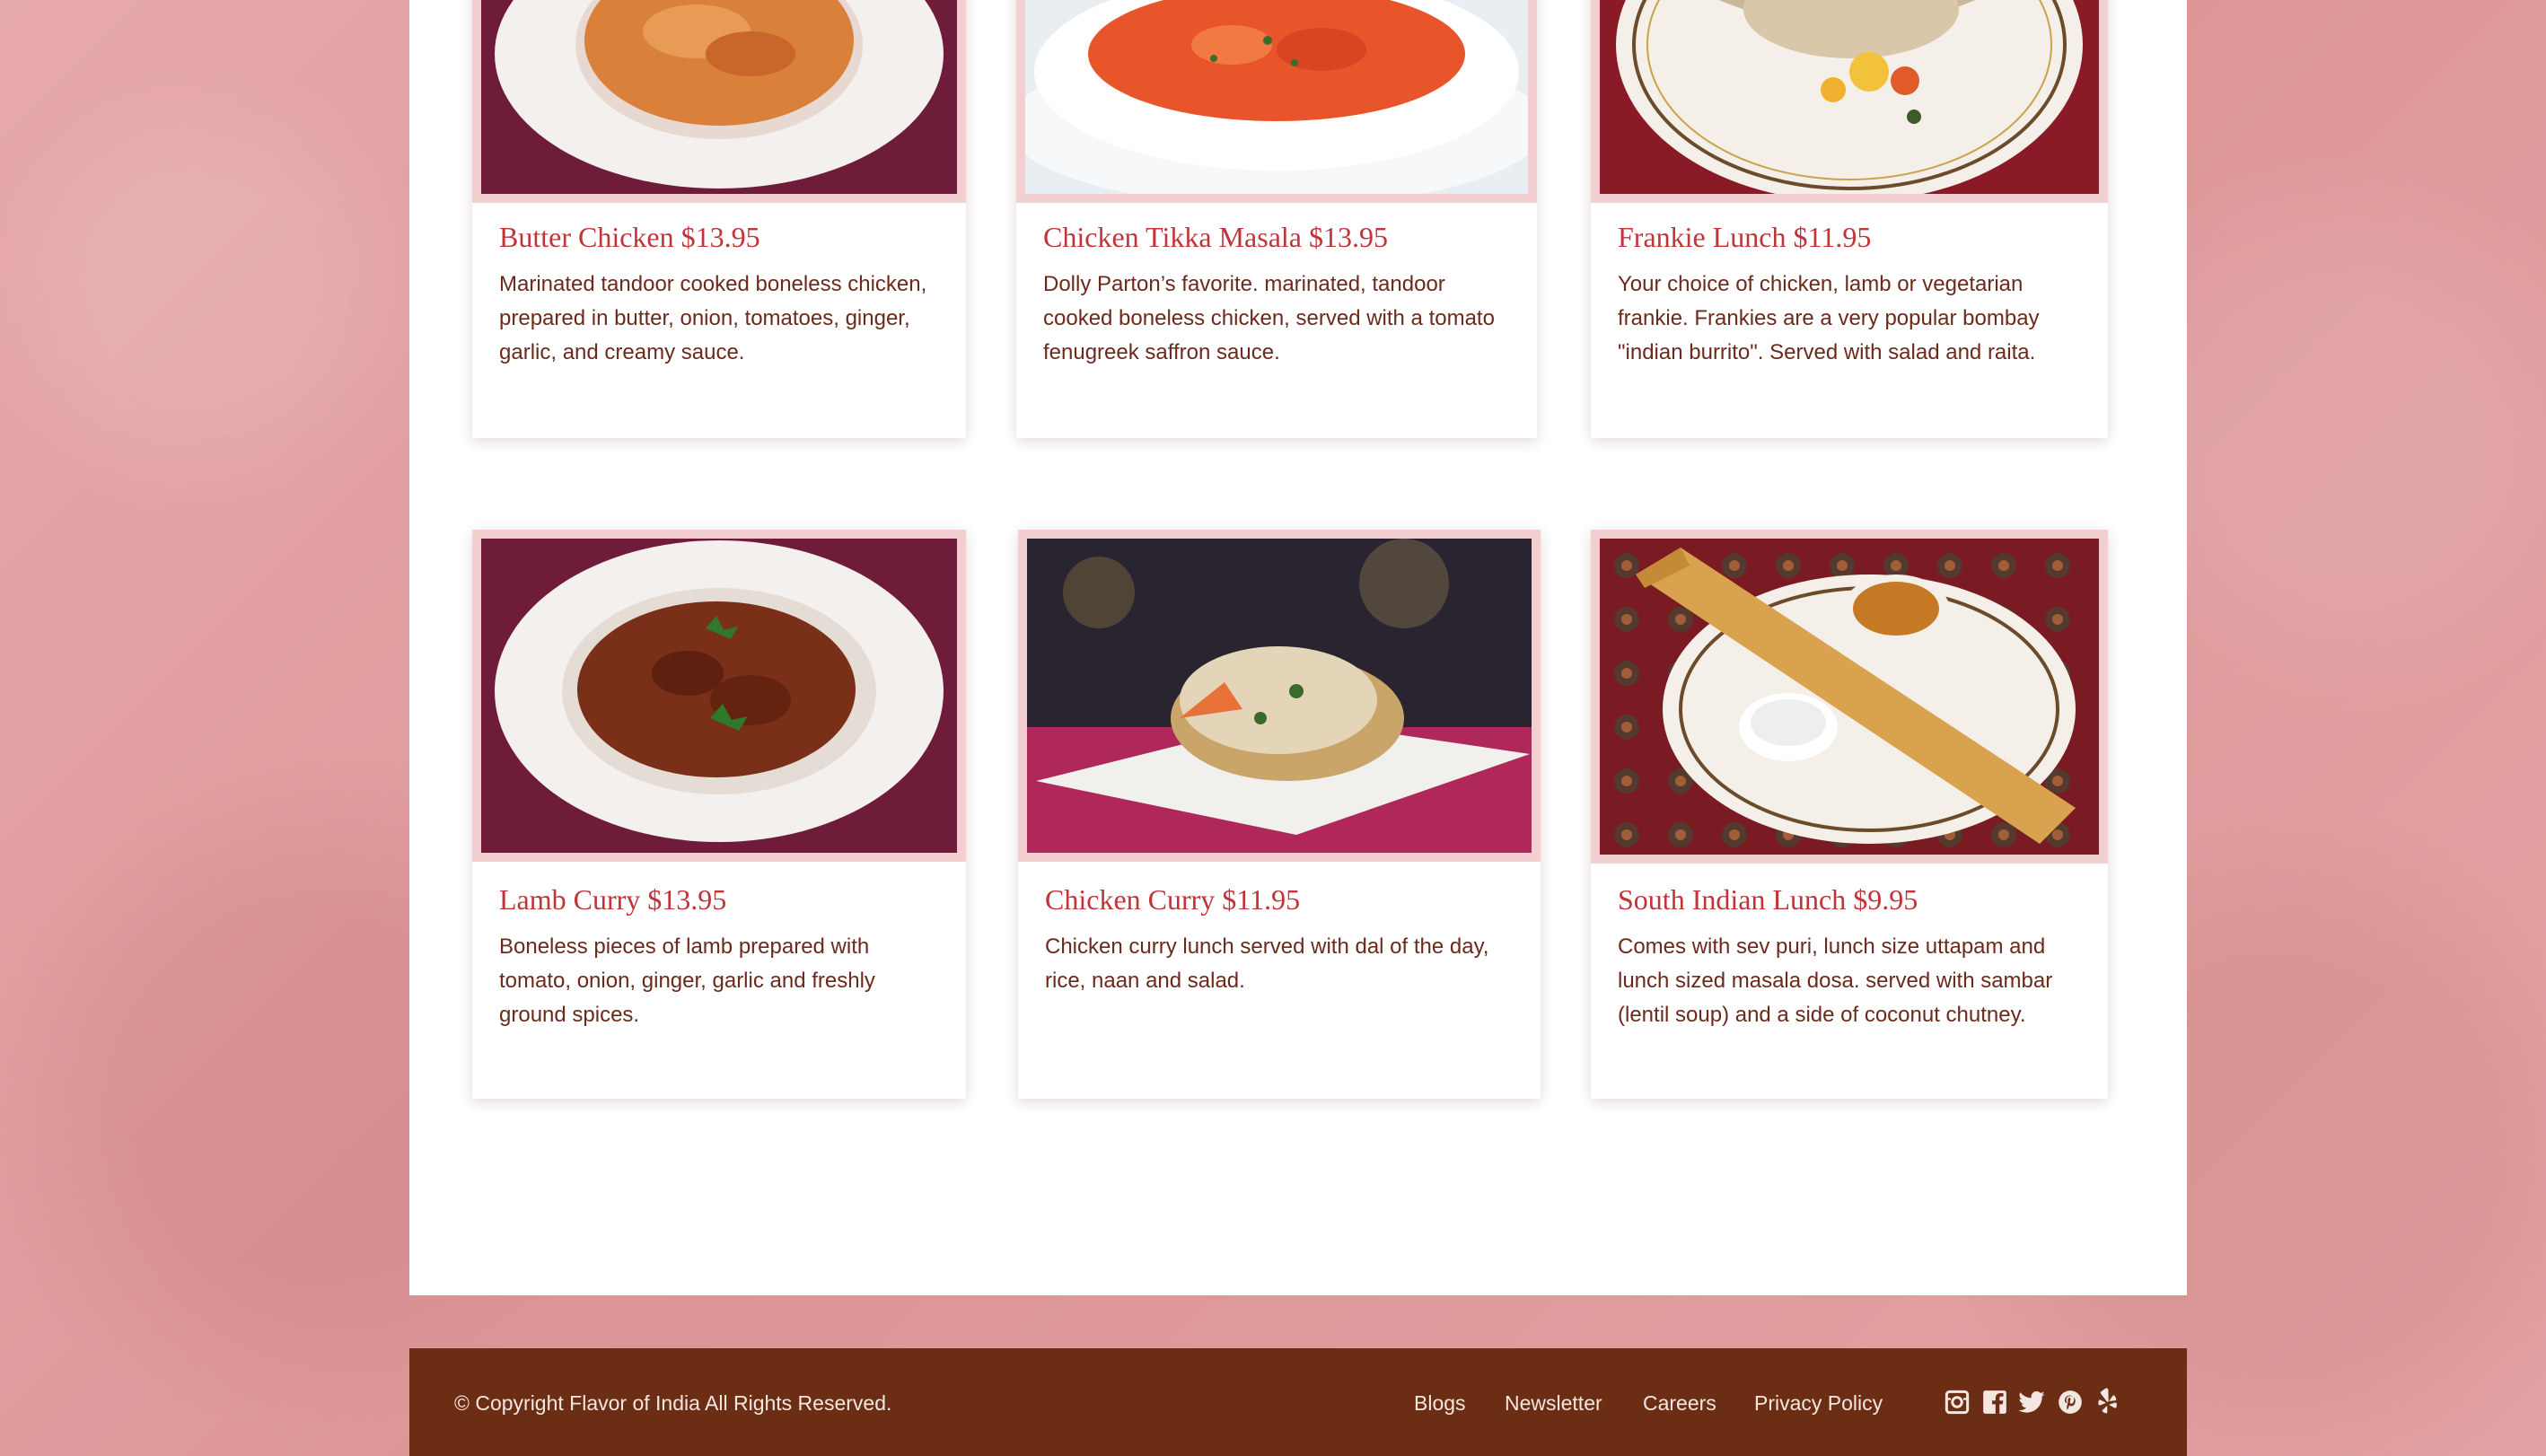  What do you see at coordinates (1553, 1403) in the screenshot?
I see `footer-link-newsletter: Newsletter` at bounding box center [1553, 1403].